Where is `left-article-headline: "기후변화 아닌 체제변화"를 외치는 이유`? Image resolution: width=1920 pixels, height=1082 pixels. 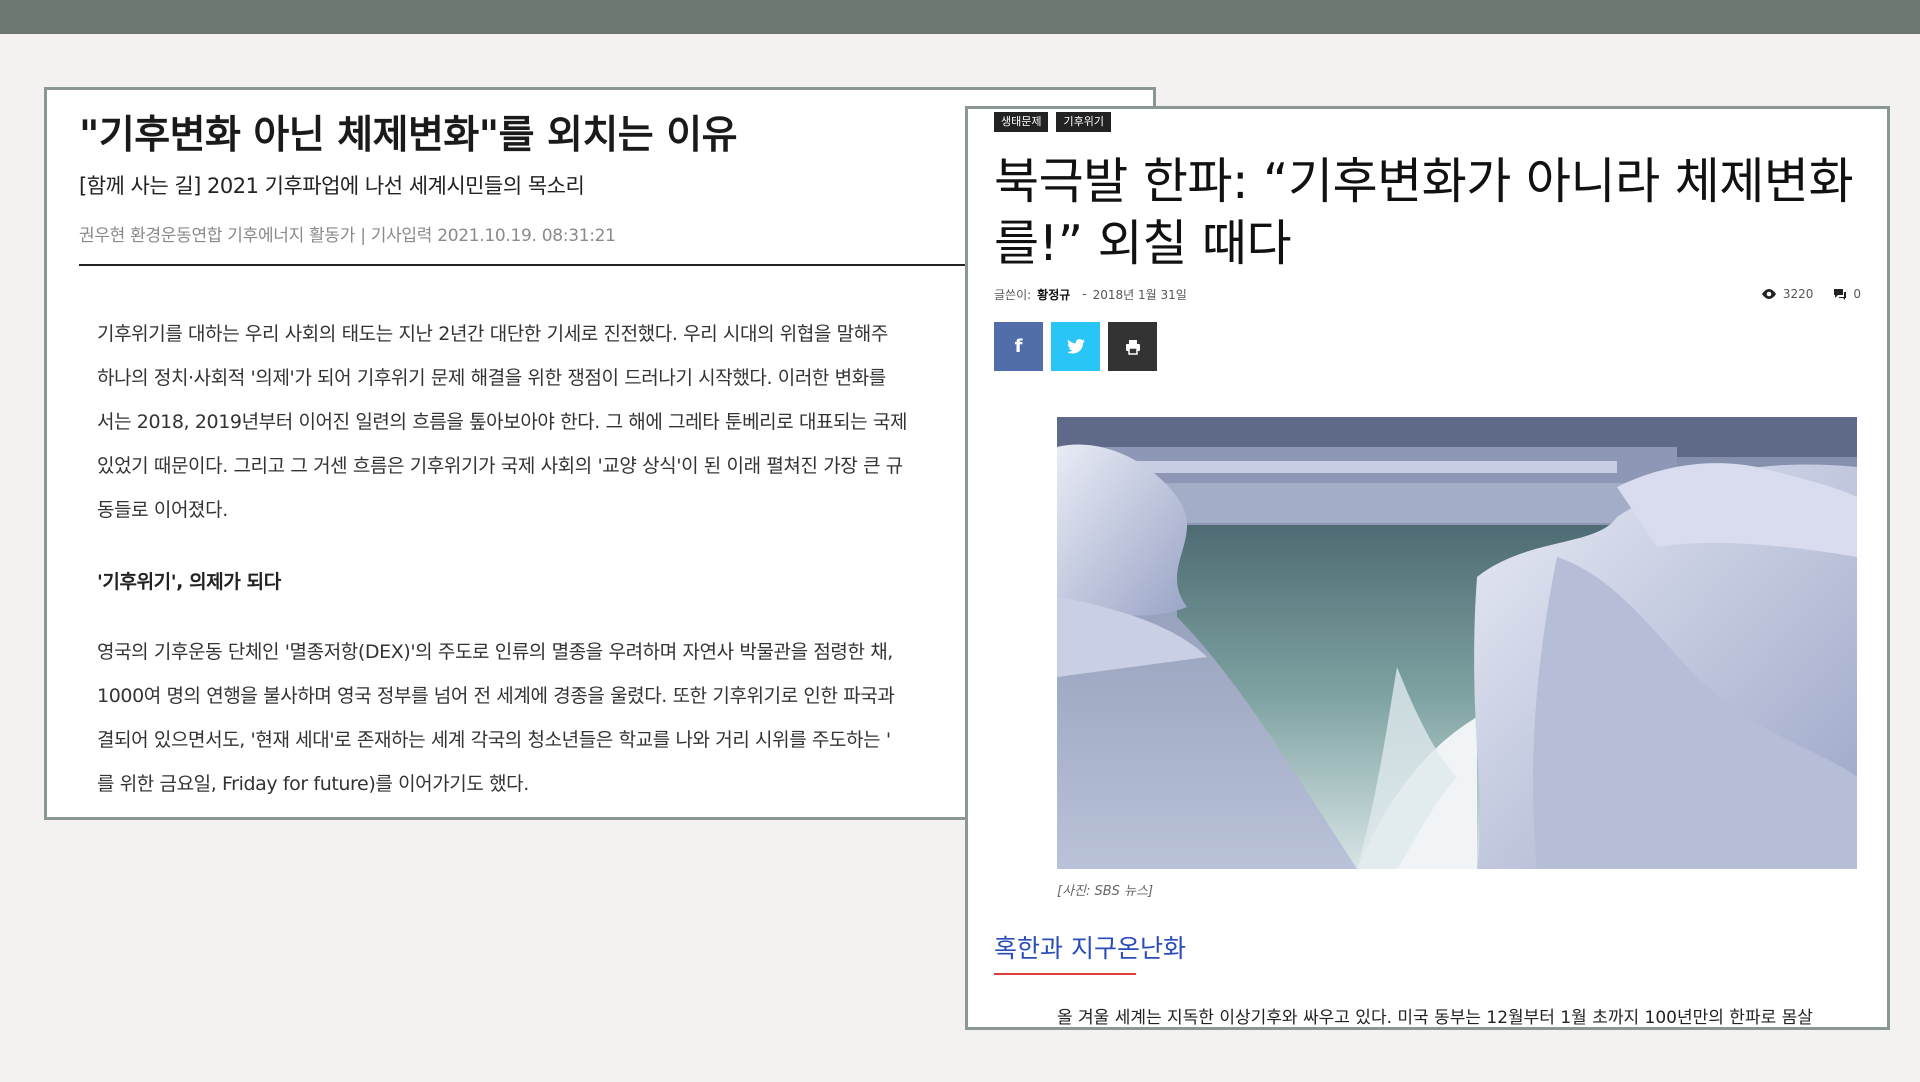 left-article-headline: "기후변화 아닌 체제변화"를 외치는 이유 is located at coordinates (408, 135).